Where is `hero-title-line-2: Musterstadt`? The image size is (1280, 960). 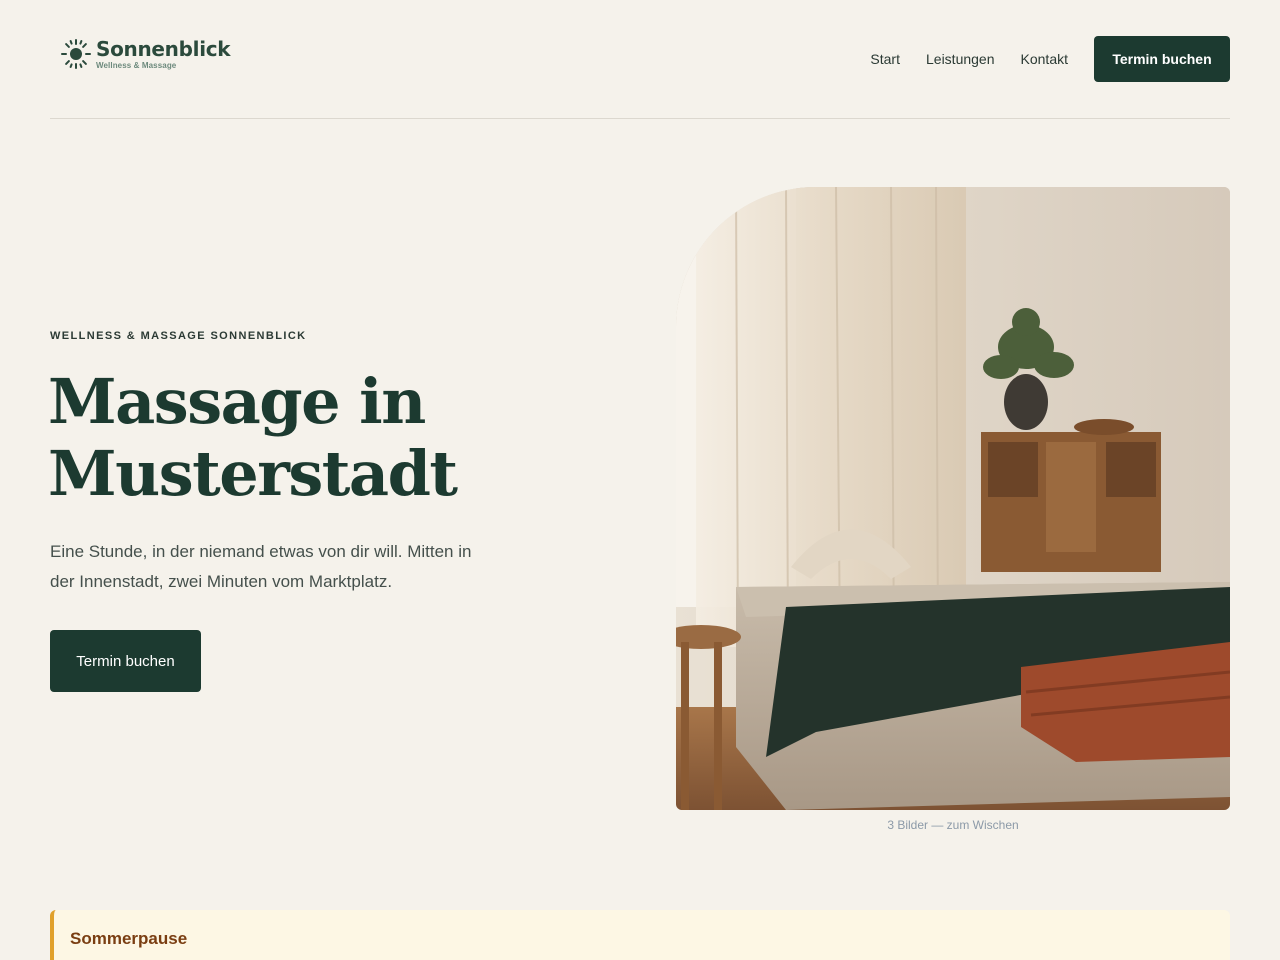 hero-title-line-2: Musterstadt is located at coordinates (253, 473).